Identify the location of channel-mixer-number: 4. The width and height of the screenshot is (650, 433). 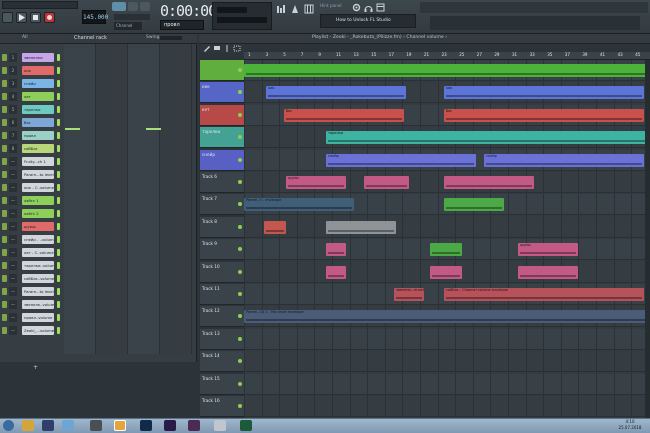
(13, 96).